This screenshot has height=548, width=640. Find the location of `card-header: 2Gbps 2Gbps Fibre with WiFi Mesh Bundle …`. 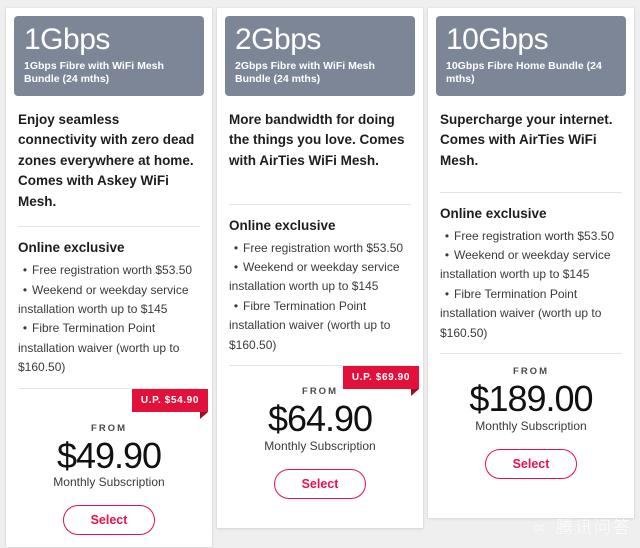

card-header: 2Gbps 2Gbps Fibre with WiFi Mesh Bundle … is located at coordinates (320, 56).